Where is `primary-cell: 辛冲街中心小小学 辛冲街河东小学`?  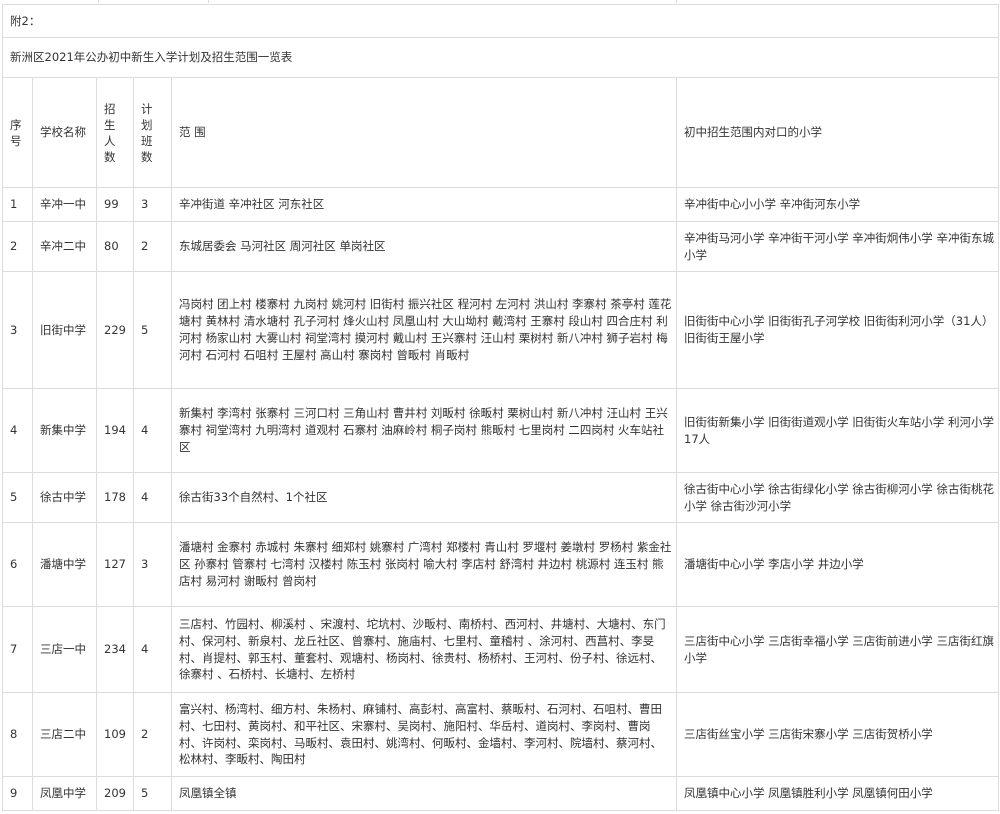 primary-cell: 辛冲街中心小小学 辛冲街河东小学 is located at coordinates (837, 204).